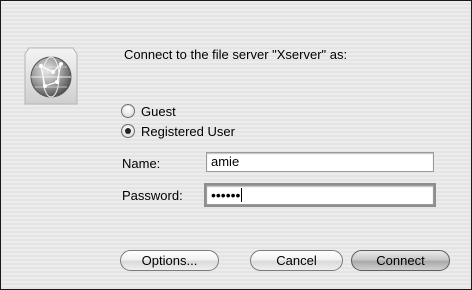 Image resolution: width=472 pixels, height=290 pixels. What do you see at coordinates (158, 111) in the screenshot?
I see `radio-guest-label: Guest` at bounding box center [158, 111].